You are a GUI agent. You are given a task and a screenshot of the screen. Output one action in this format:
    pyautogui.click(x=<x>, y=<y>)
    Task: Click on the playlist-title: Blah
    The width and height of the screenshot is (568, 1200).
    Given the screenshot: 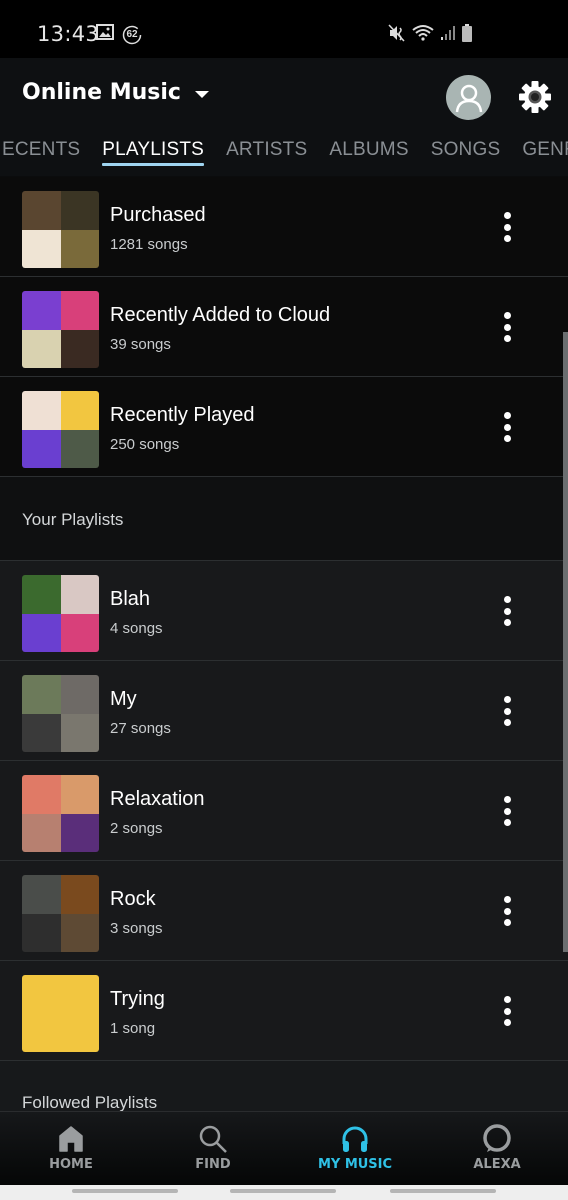 What is the action you would take?
    pyautogui.click(x=130, y=599)
    